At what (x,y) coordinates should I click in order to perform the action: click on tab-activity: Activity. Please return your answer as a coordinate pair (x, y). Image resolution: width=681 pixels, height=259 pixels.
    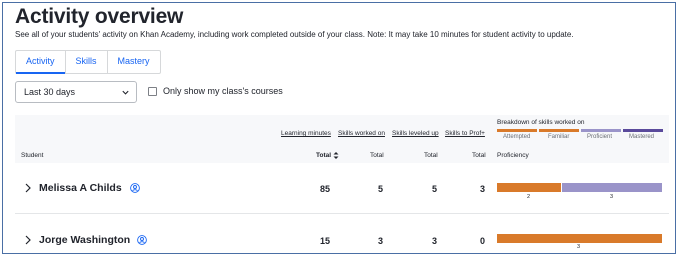
    Looking at the image, I should click on (41, 62).